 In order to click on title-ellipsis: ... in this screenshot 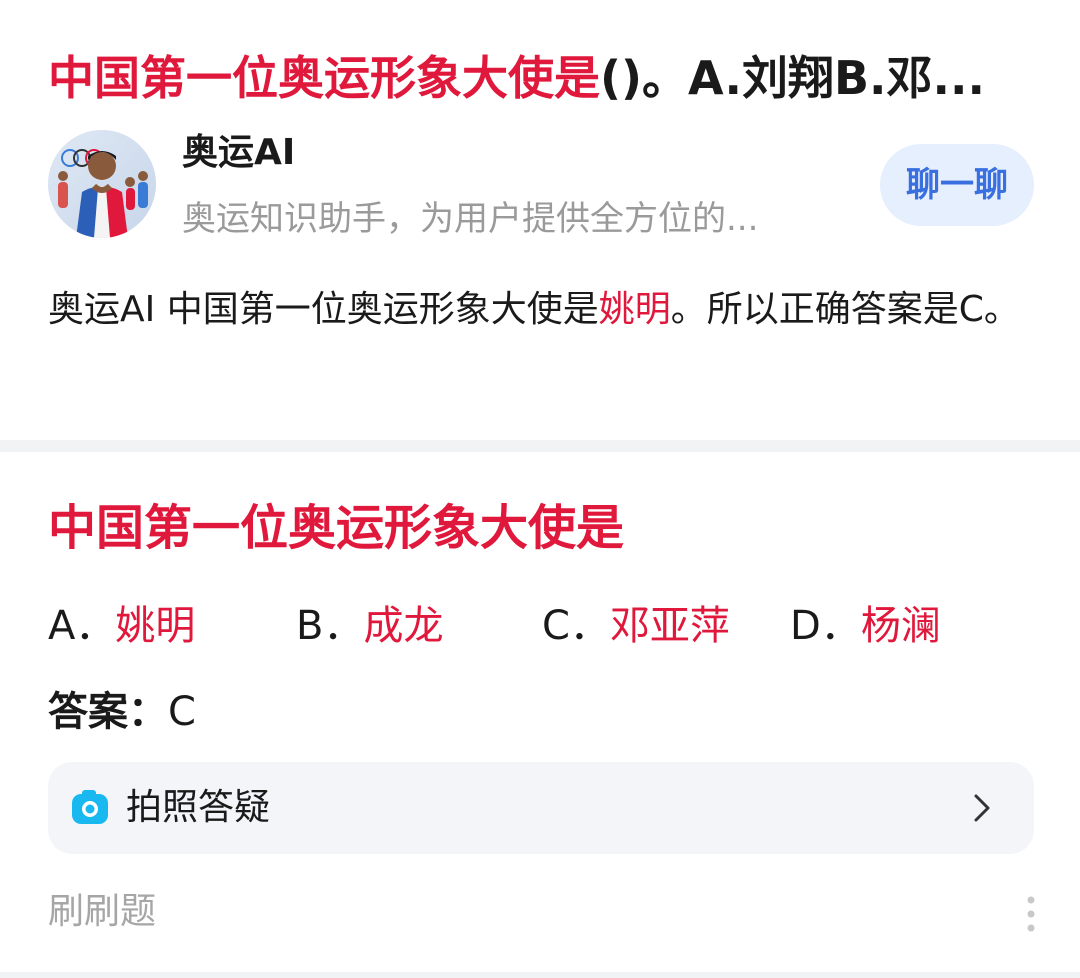, I will do `click(958, 78)`.